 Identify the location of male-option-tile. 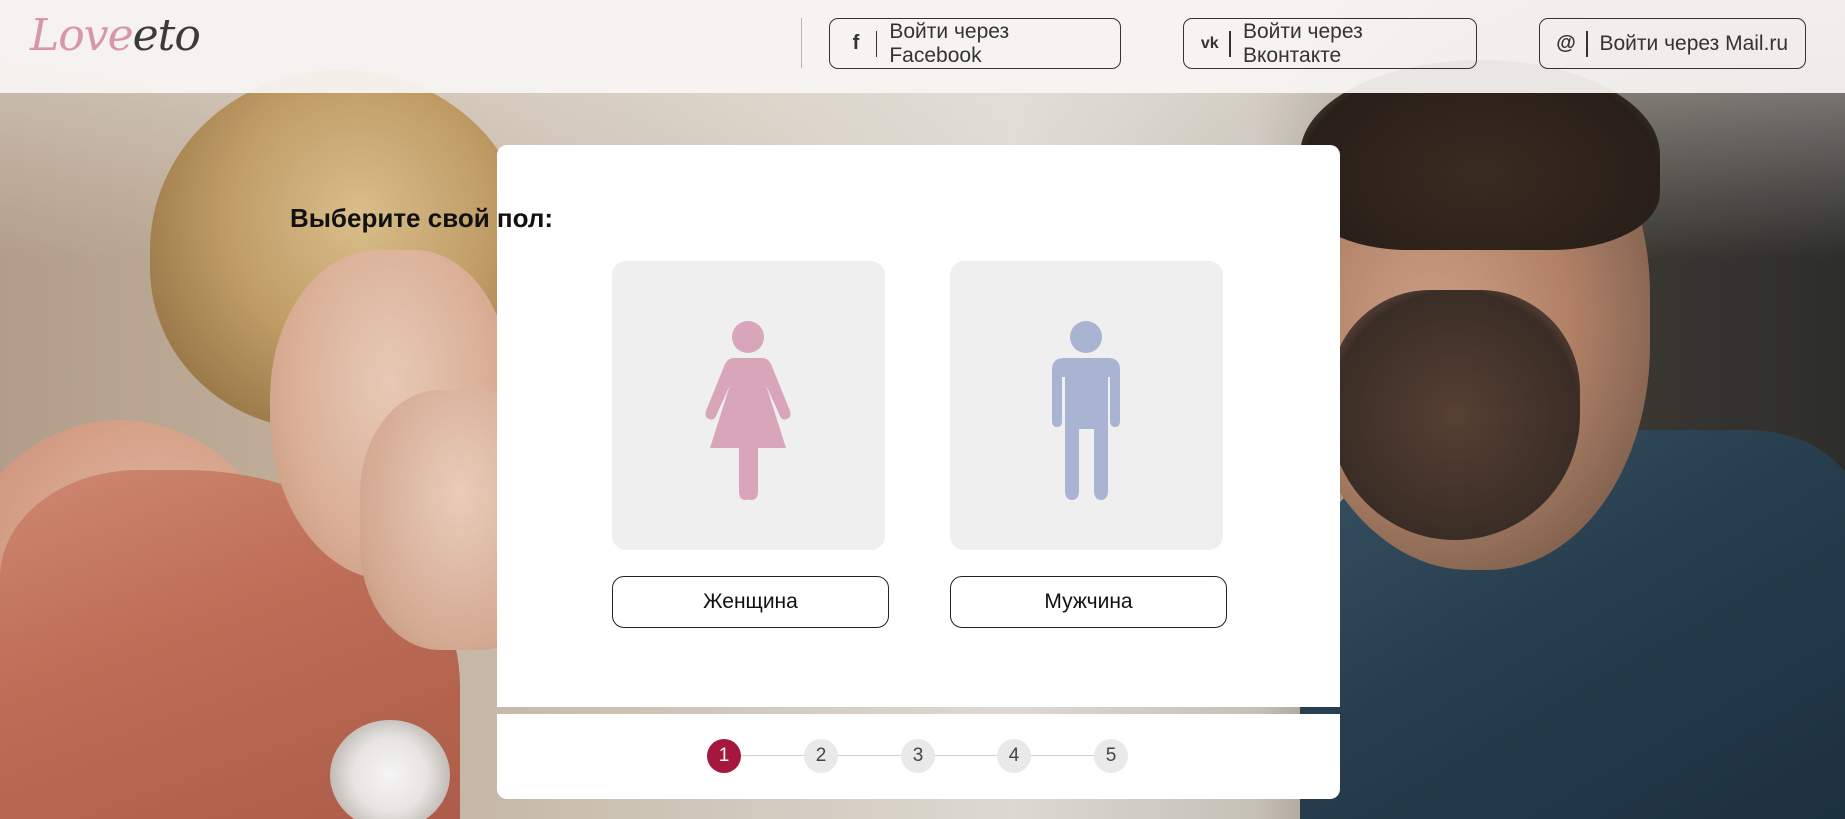
(1086, 405).